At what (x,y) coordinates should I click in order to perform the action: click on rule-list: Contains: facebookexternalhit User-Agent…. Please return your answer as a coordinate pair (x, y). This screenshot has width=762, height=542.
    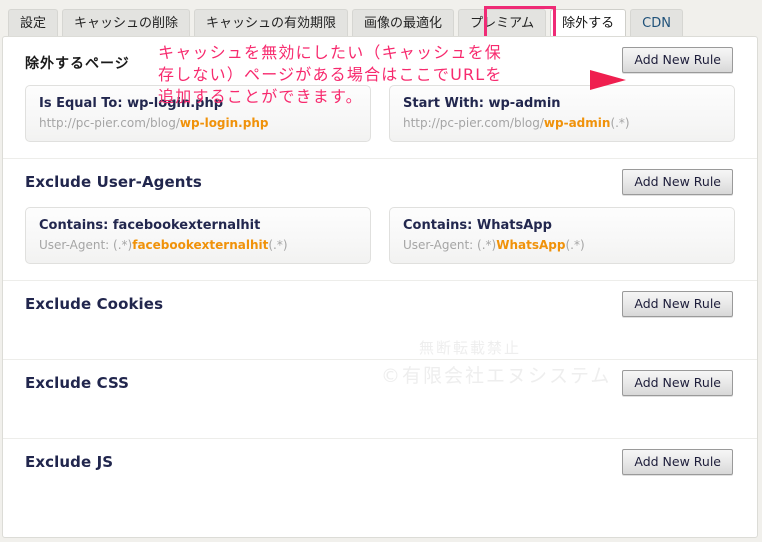
    Looking at the image, I should click on (380, 243).